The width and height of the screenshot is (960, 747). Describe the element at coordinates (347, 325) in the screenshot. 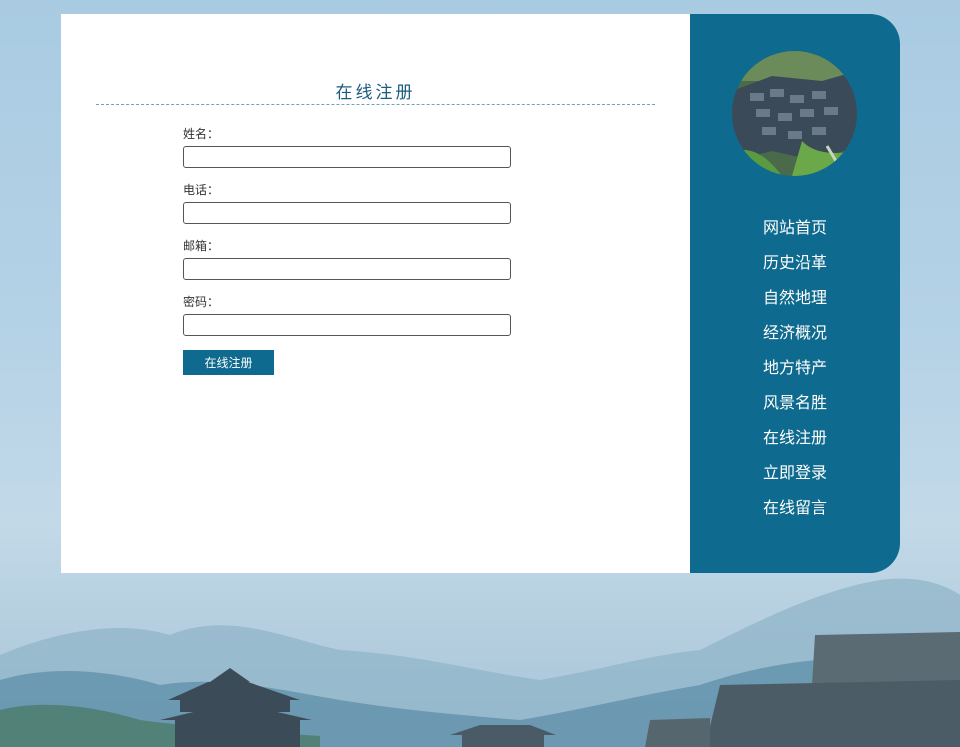

I see `password-field` at that location.